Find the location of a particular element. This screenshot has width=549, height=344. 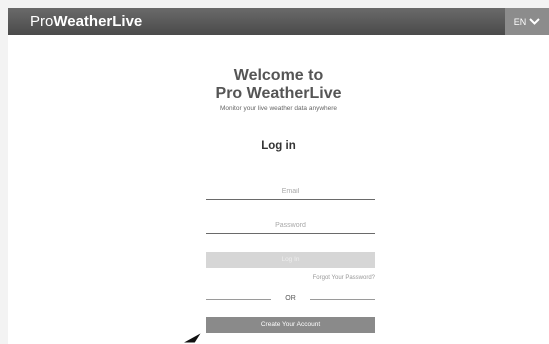

brand-weatherlive-text: WeatherLive is located at coordinates (98, 21).